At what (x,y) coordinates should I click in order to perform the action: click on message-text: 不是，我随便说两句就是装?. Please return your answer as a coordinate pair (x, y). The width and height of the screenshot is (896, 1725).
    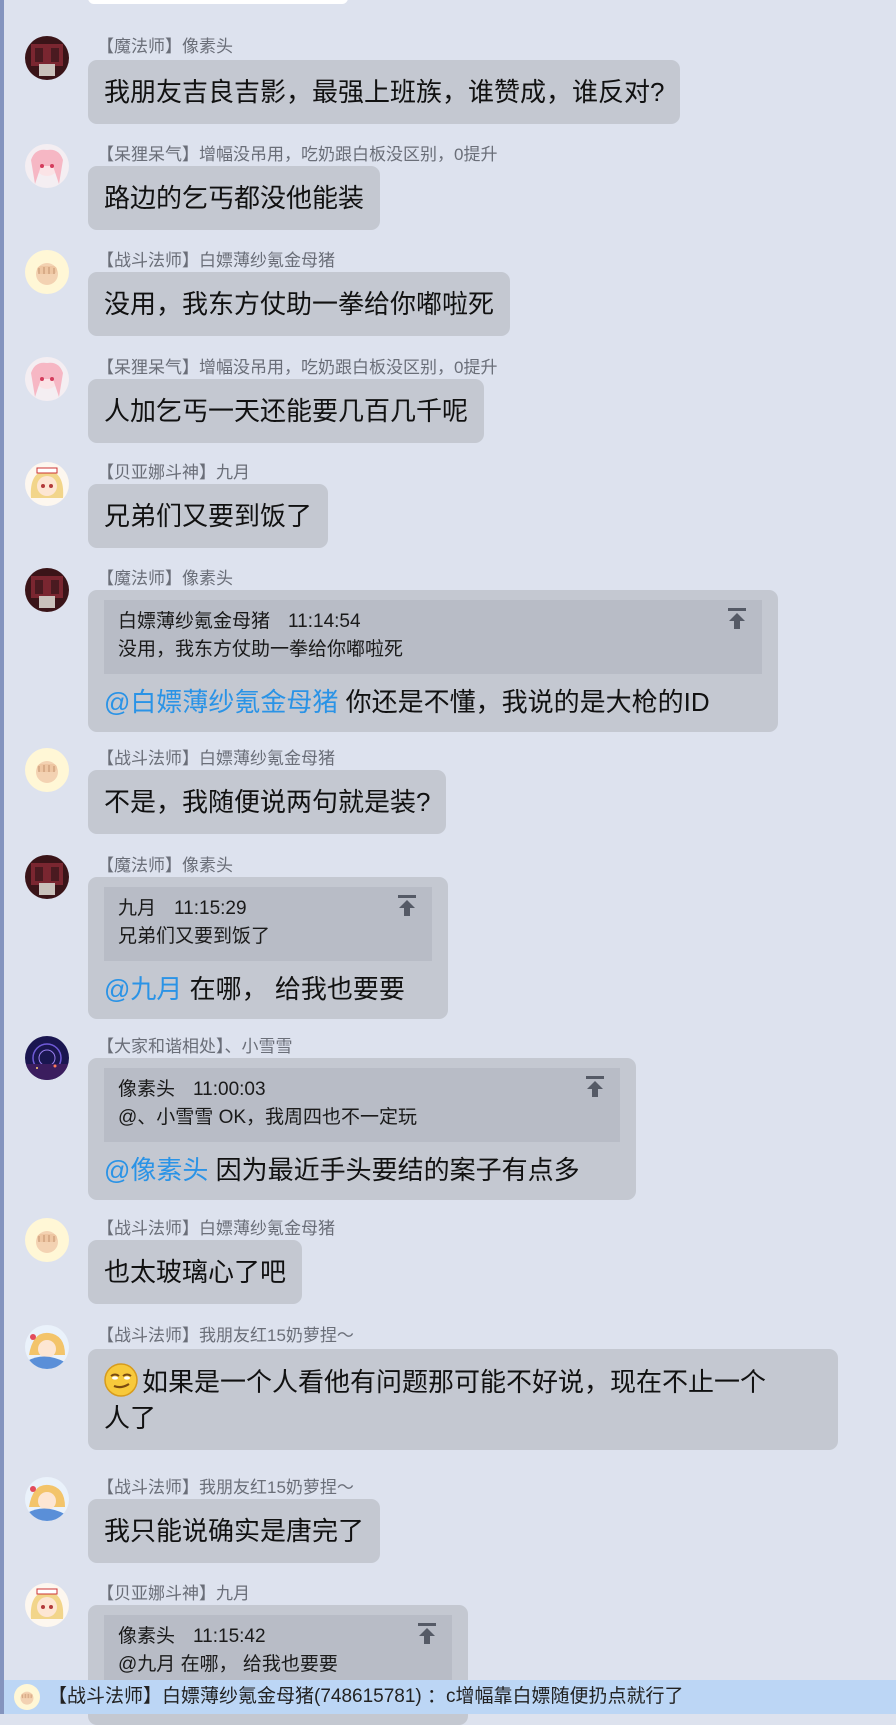
    Looking at the image, I should click on (267, 802).